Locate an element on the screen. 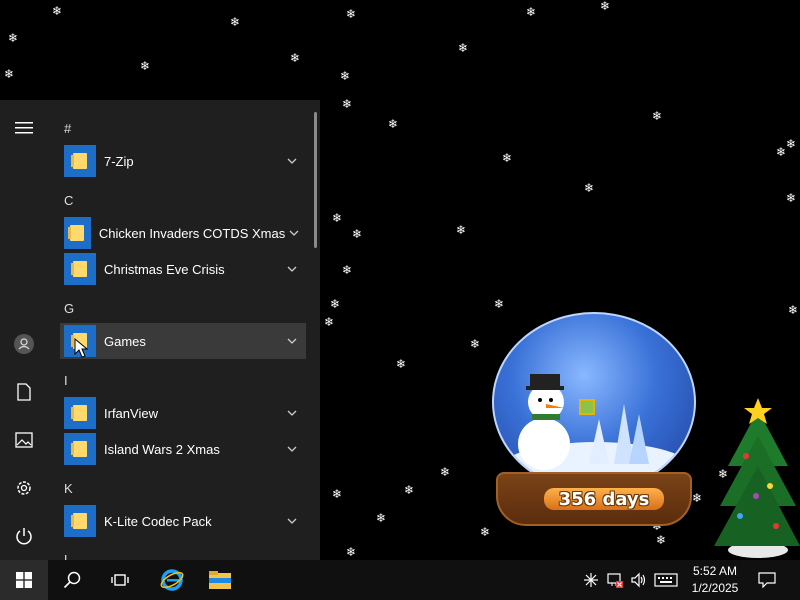  snow-globe is located at coordinates (594, 402).